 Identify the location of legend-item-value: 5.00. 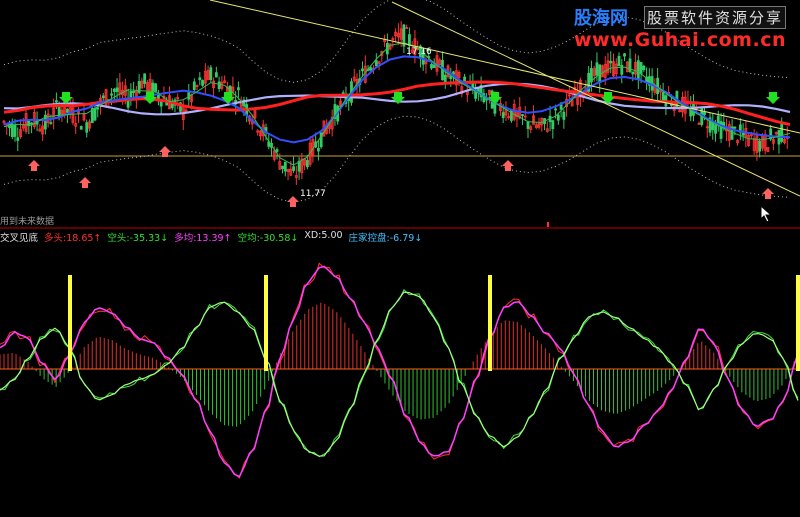
(332, 235).